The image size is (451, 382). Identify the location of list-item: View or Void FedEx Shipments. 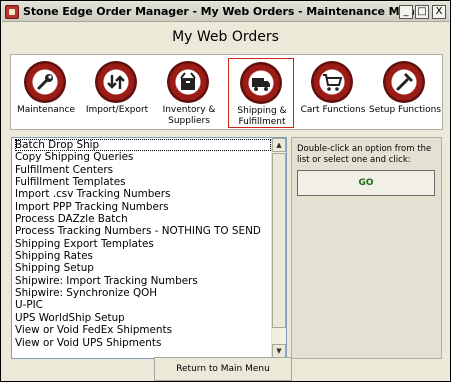
(143, 330).